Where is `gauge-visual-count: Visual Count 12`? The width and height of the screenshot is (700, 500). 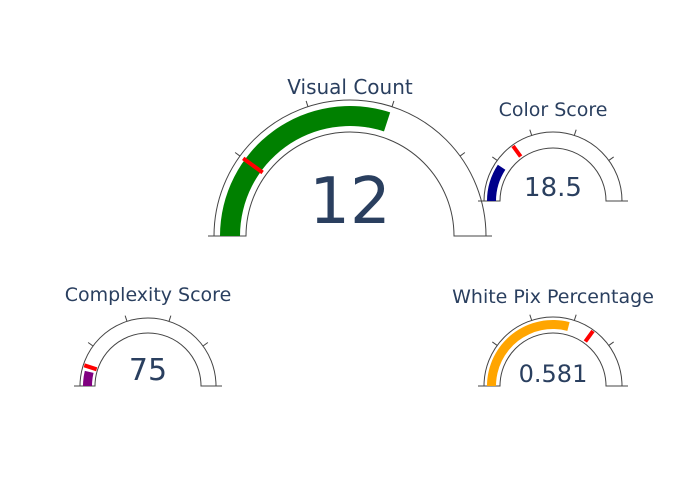
gauge-visual-count: Visual Count 12 is located at coordinates (350, 157).